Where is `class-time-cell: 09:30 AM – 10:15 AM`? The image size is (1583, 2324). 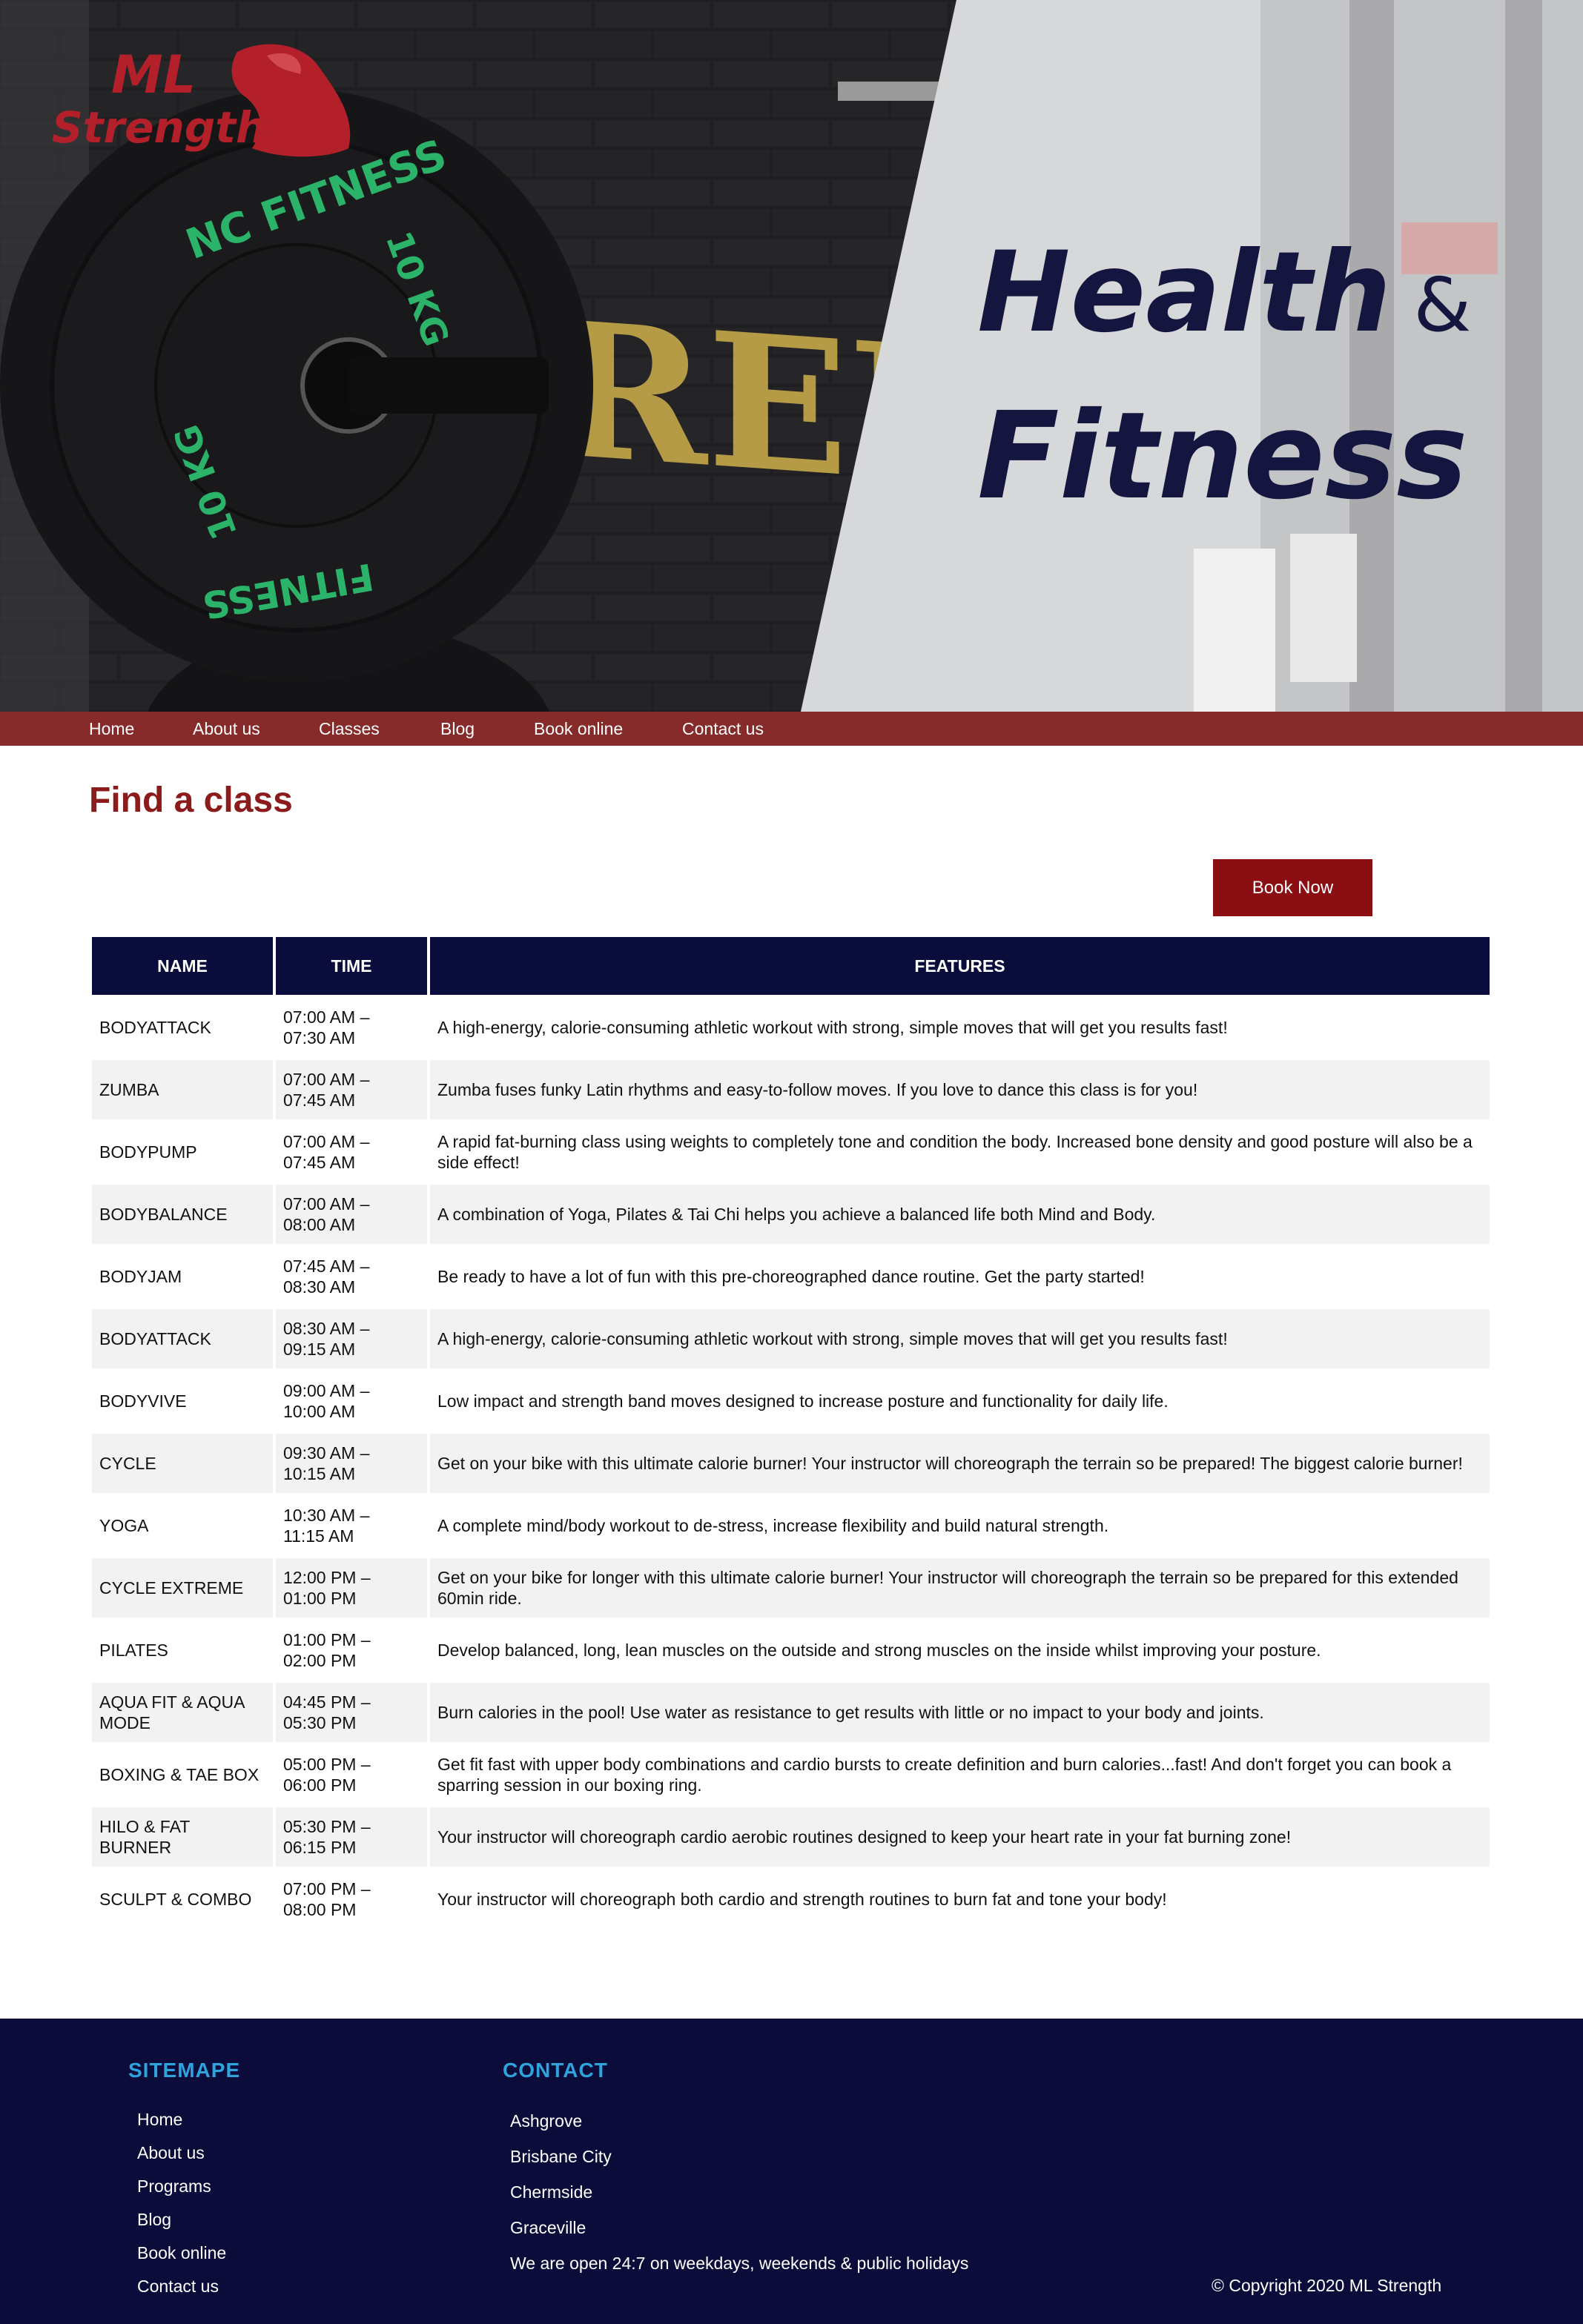
class-time-cell: 09:30 AM – 10:15 AM is located at coordinates (351, 1463).